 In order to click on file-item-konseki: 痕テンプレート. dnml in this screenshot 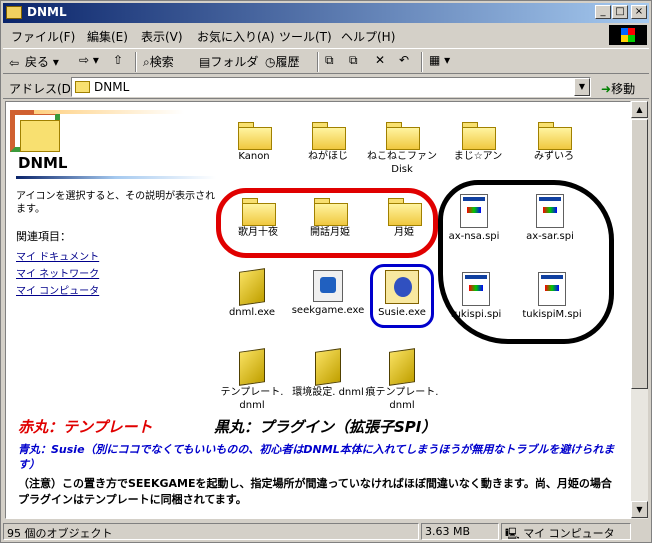, I will do `click(402, 380)`.